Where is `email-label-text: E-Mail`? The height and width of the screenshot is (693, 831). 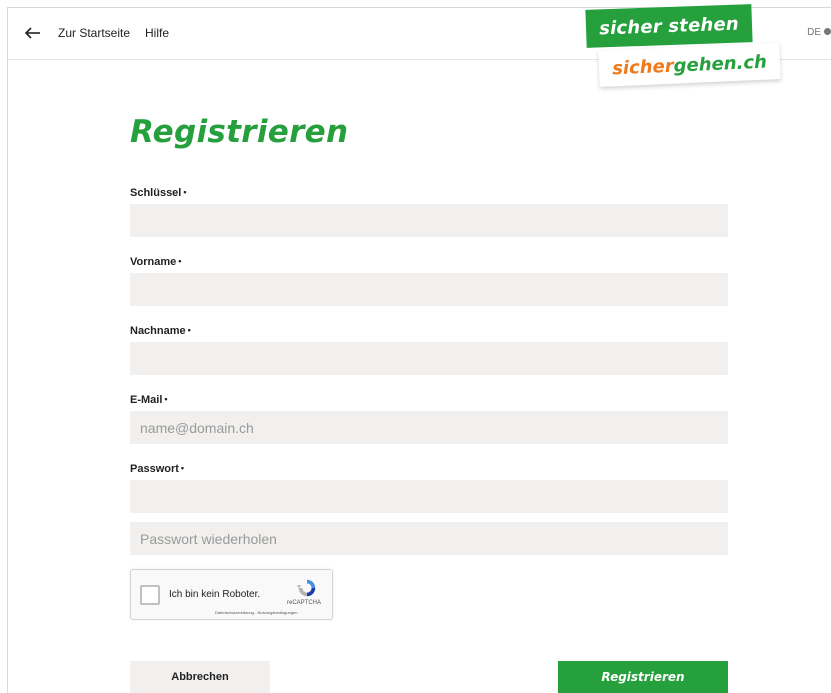 email-label-text: E-Mail is located at coordinates (146, 400).